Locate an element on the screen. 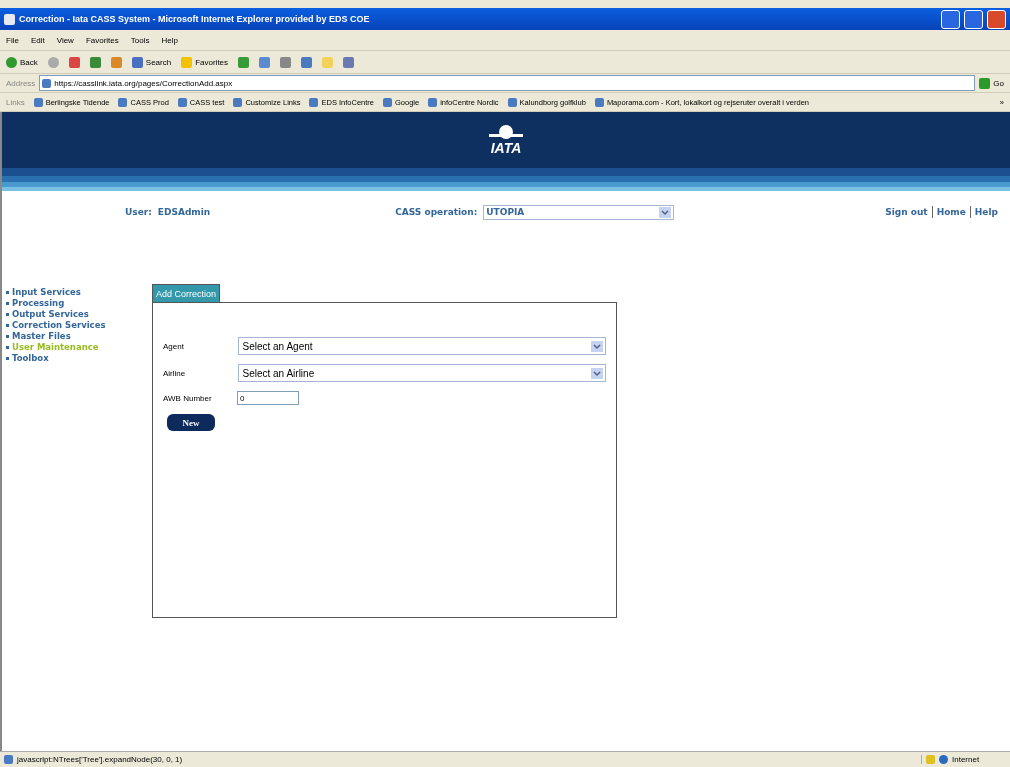 The height and width of the screenshot is (767, 1010). field-label: Airline is located at coordinates (175, 373).